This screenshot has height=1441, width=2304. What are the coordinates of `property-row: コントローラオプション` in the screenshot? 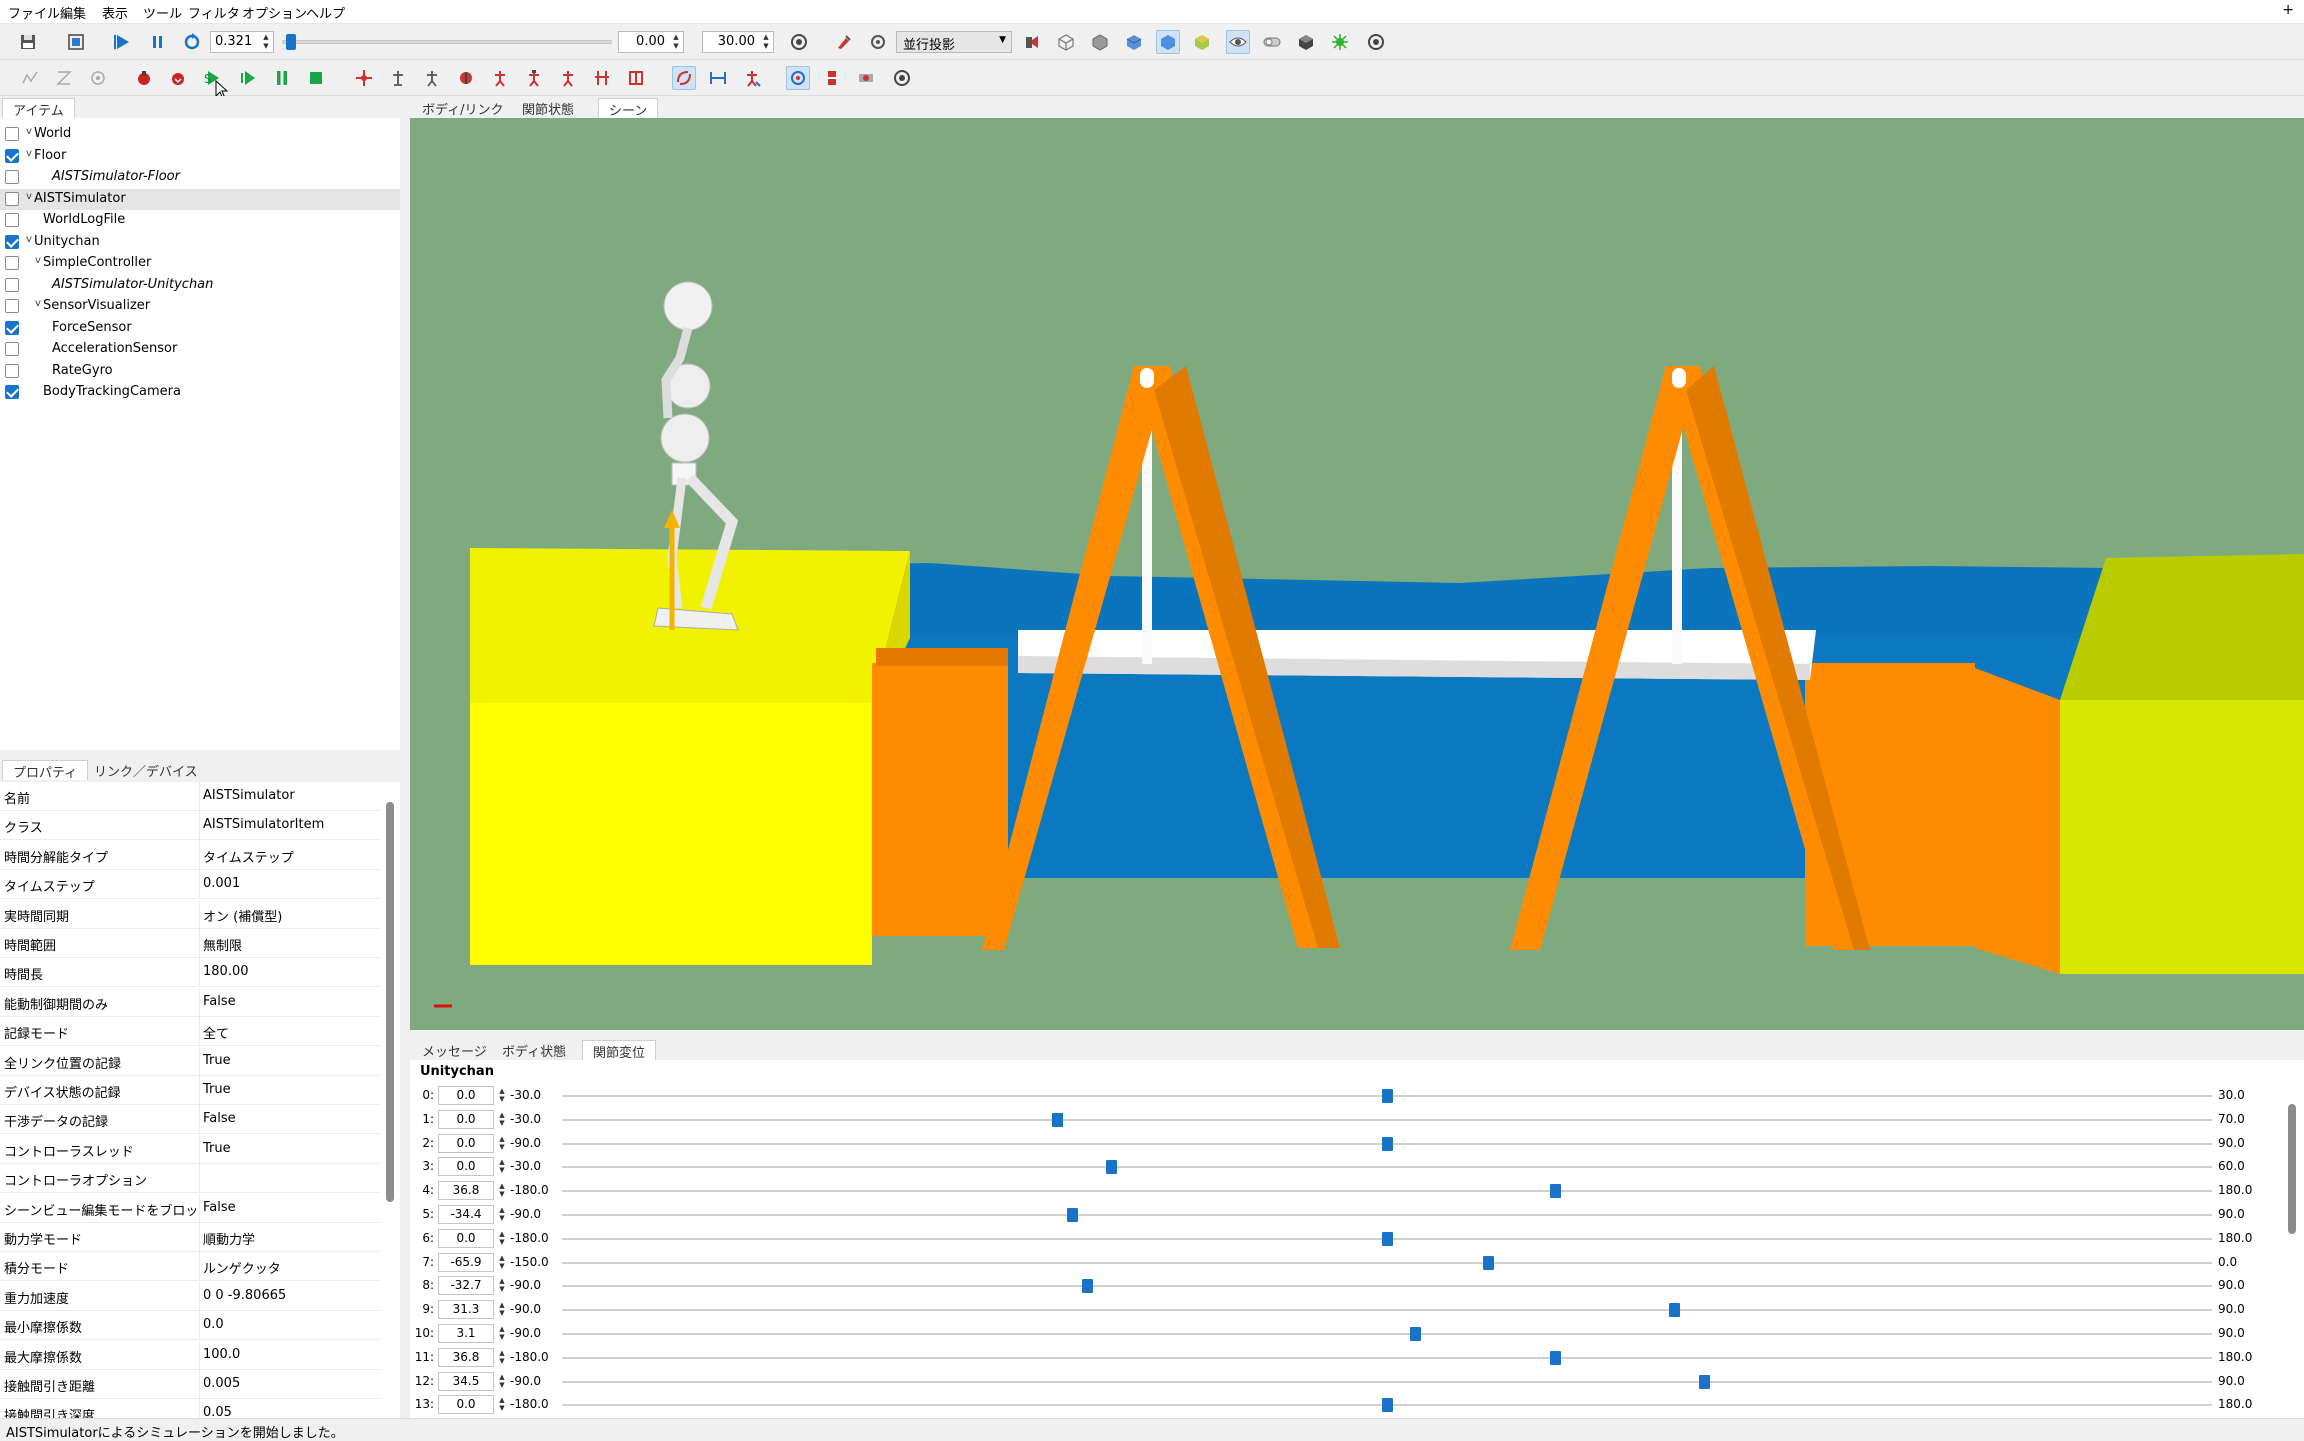 It's located at (190, 1179).